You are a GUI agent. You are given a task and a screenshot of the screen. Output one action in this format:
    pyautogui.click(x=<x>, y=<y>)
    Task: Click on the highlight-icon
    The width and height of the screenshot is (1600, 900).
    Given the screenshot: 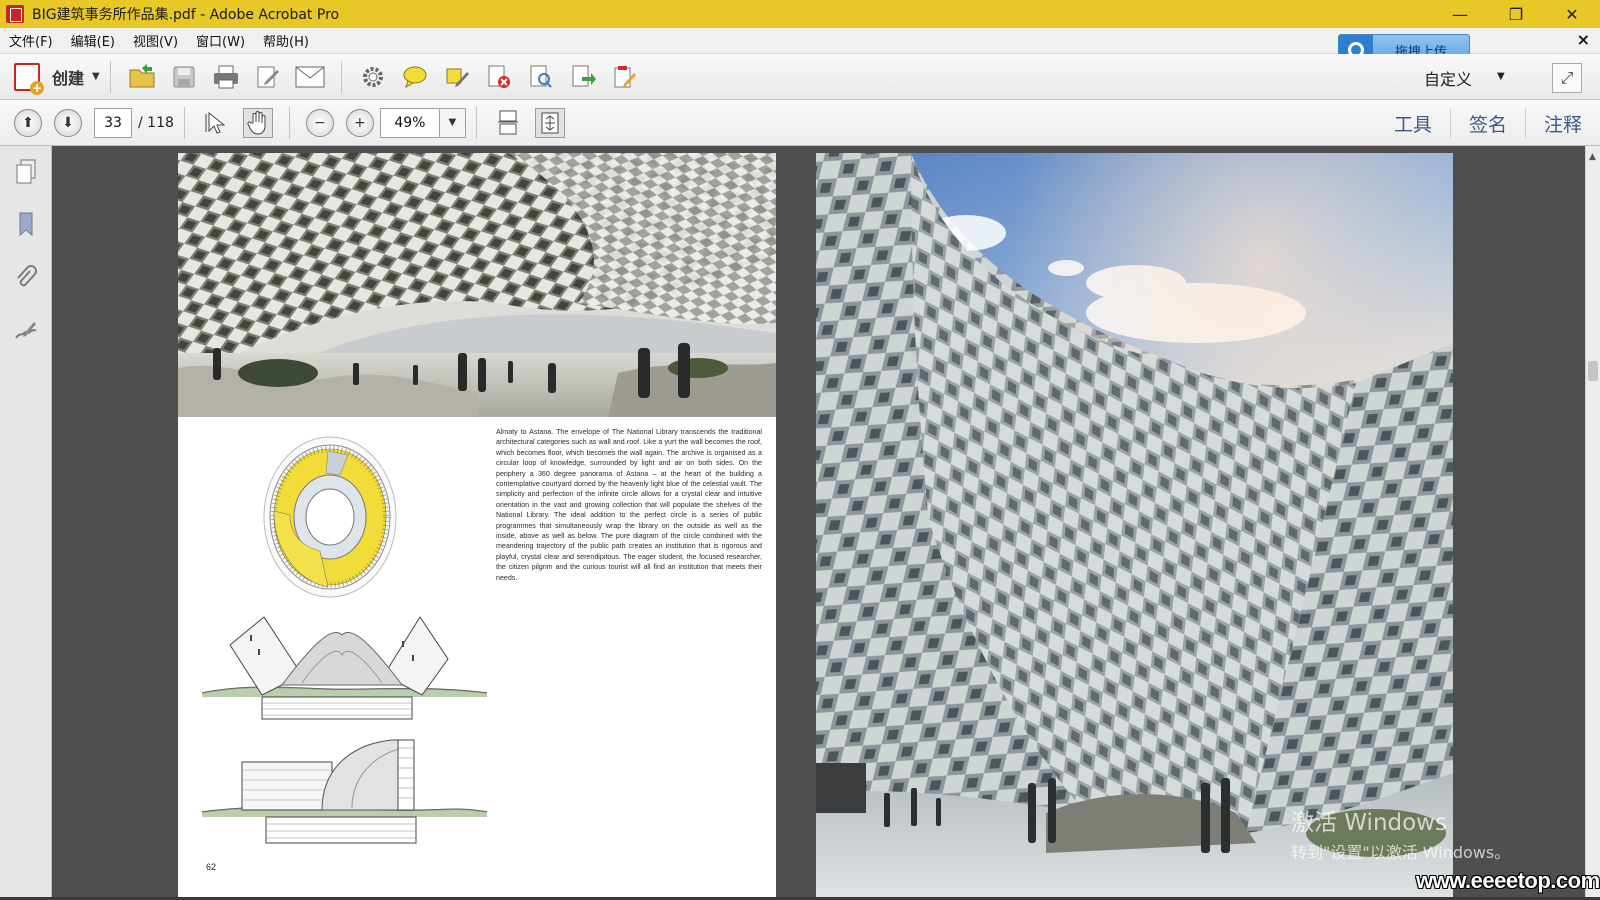 What is the action you would take?
    pyautogui.click(x=457, y=77)
    